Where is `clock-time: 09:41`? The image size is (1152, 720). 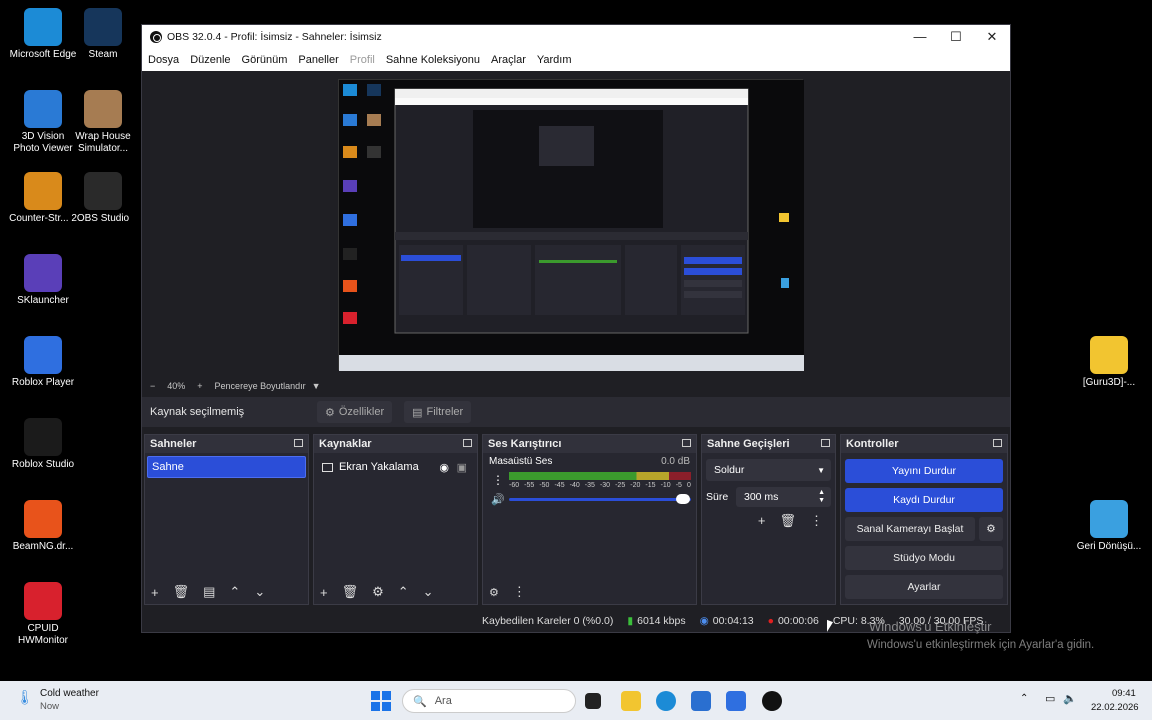
clock-time: 09:41 is located at coordinates (1124, 693).